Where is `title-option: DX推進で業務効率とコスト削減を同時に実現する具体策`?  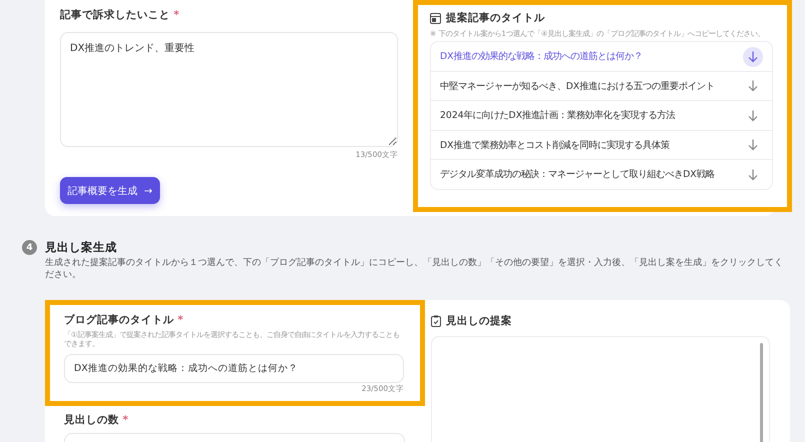
title-option: DX推進で業務効率とコスト削減を同時に実現する具体策 is located at coordinates (601, 145).